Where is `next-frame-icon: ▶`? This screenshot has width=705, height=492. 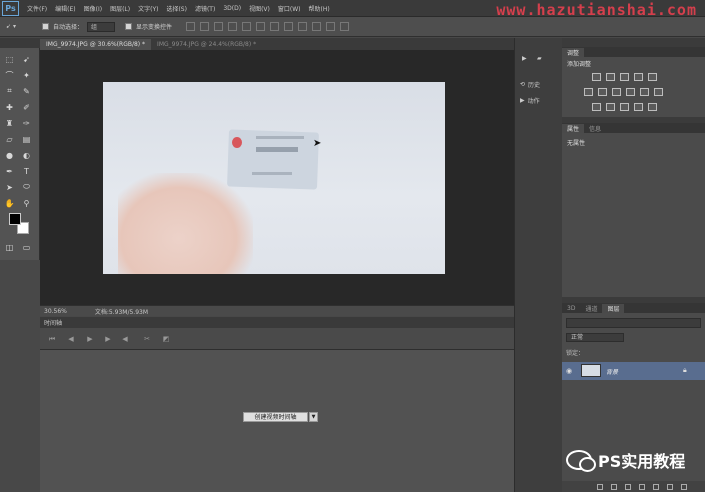
next-frame-icon: ▶ is located at coordinates (108, 339).